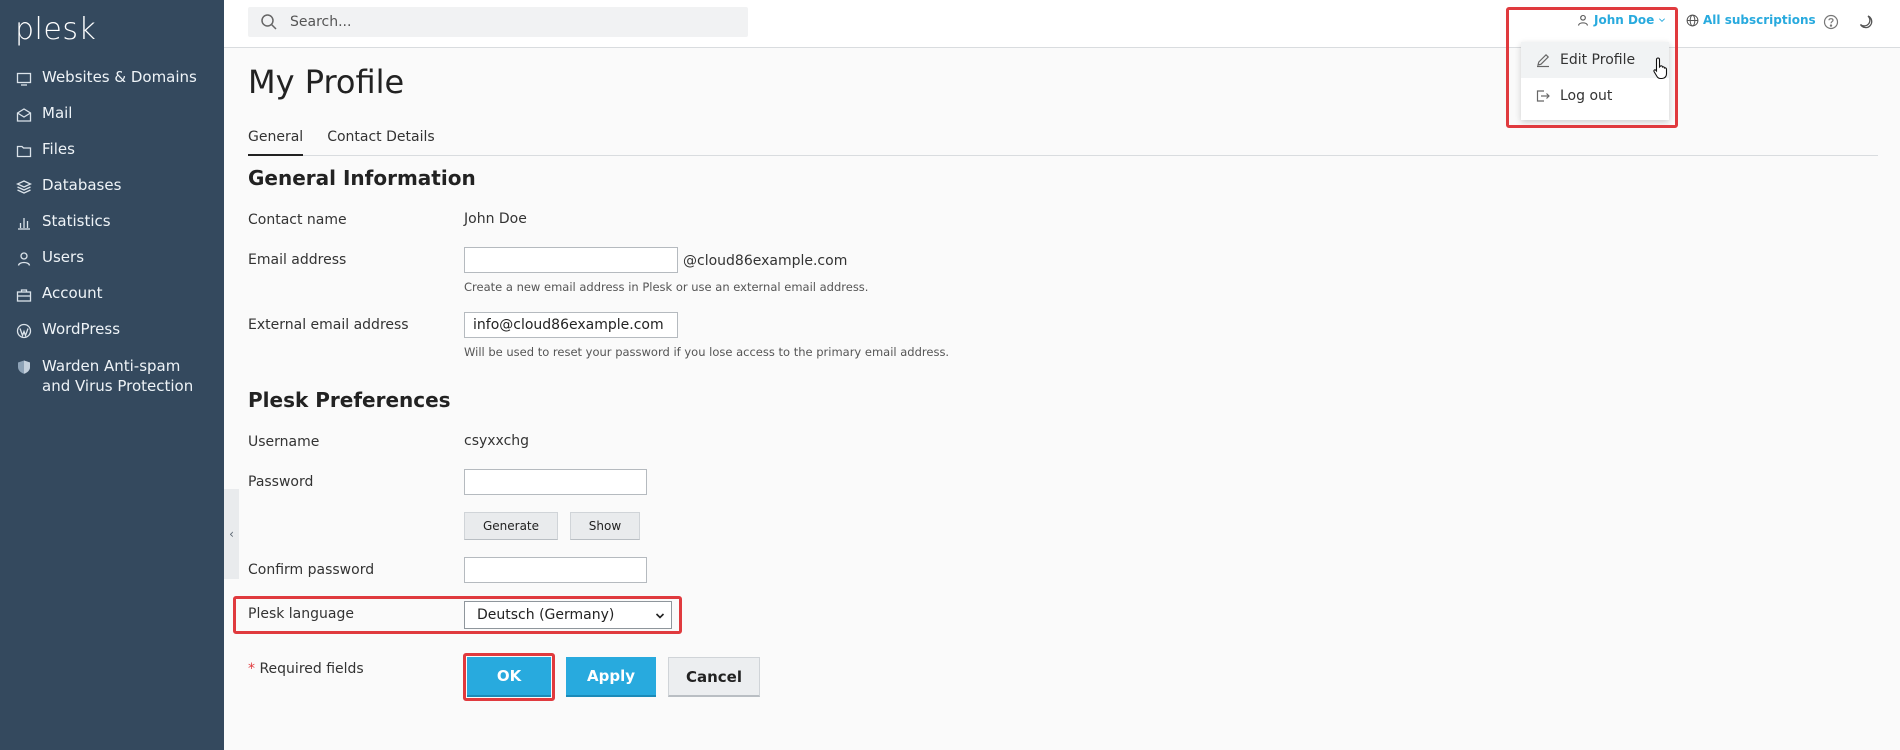  I want to click on confirm-password-input, so click(555, 570).